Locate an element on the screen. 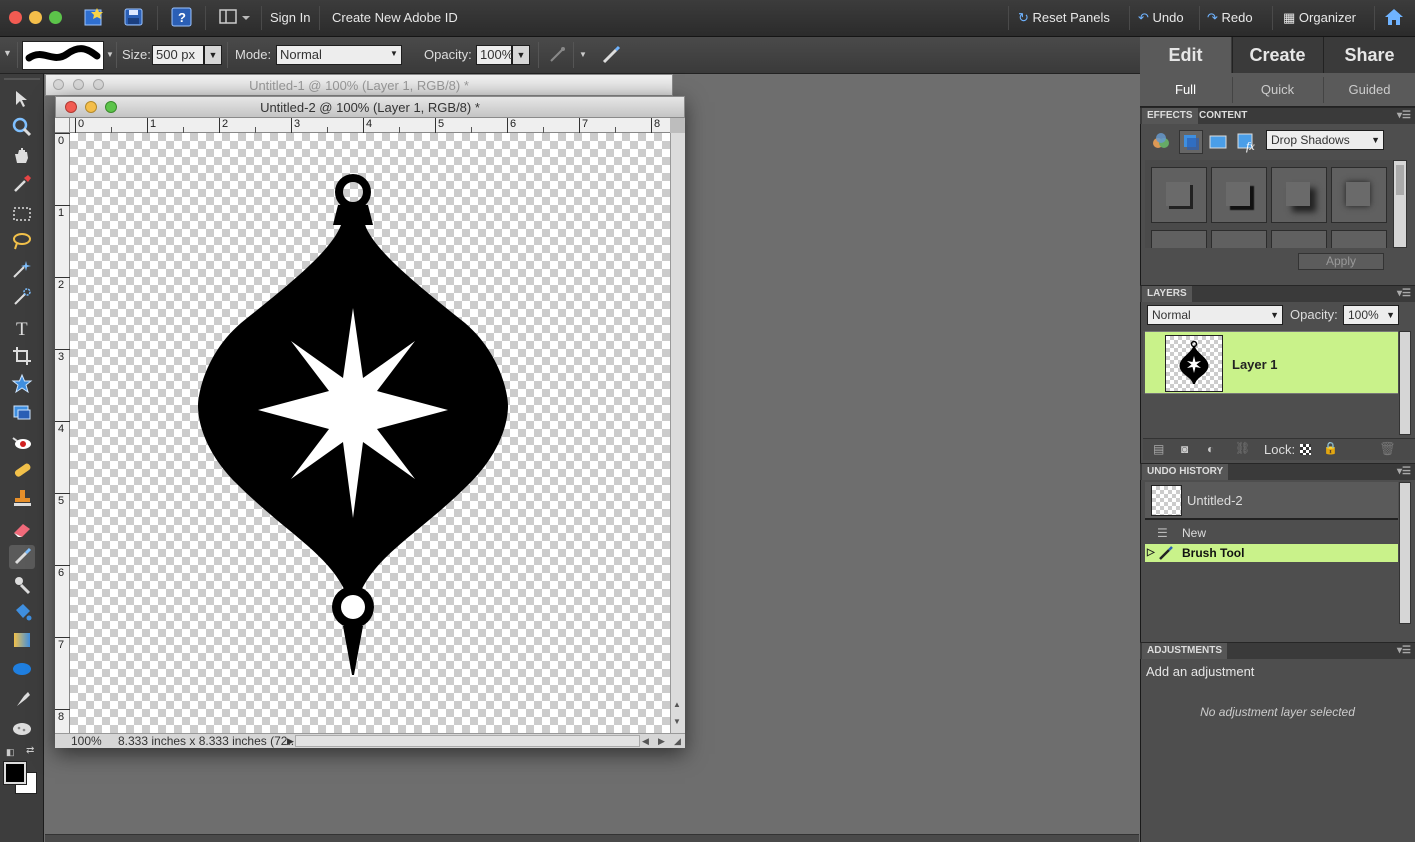 The width and height of the screenshot is (1415, 842). tab-share: Share is located at coordinates (1369, 55).